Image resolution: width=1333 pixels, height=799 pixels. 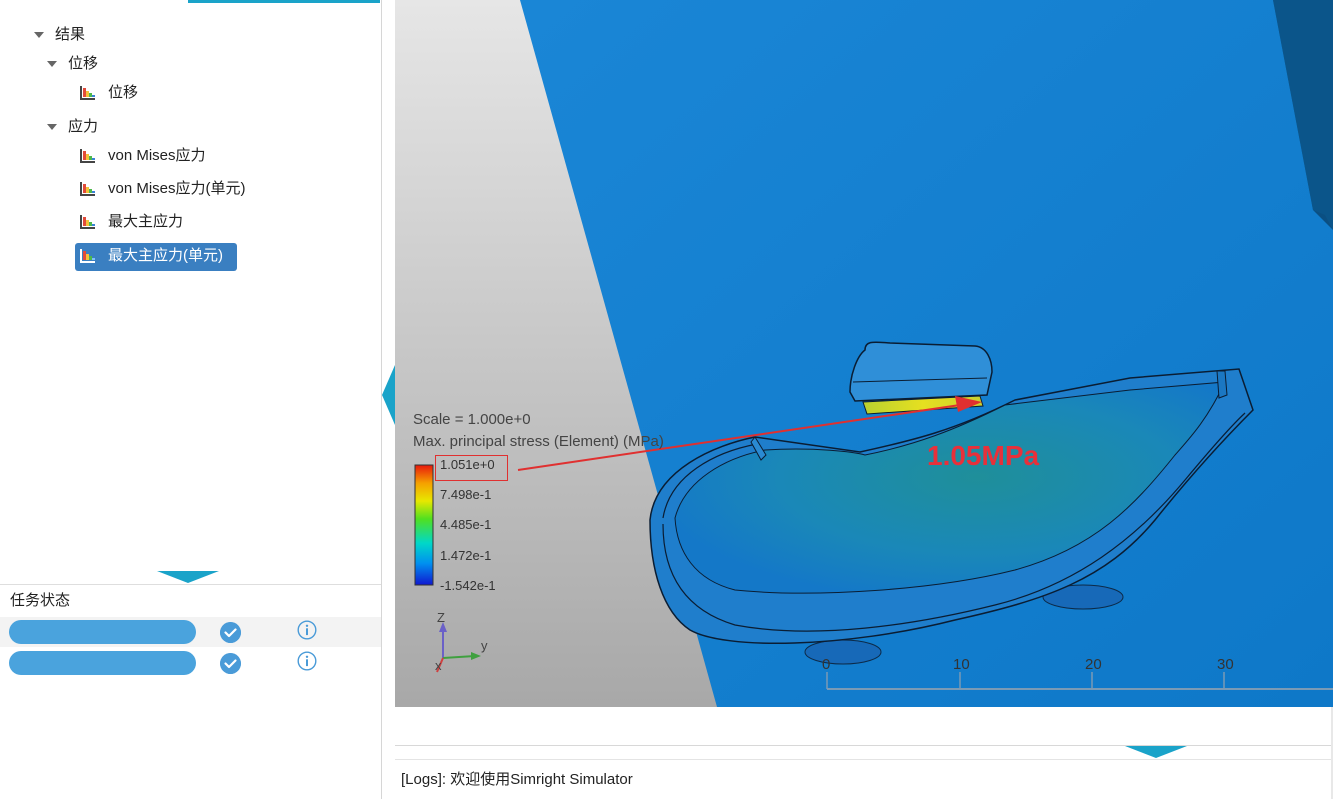 What do you see at coordinates (983, 455) in the screenshot?
I see `stress-callout-label: 1.05MPa` at bounding box center [983, 455].